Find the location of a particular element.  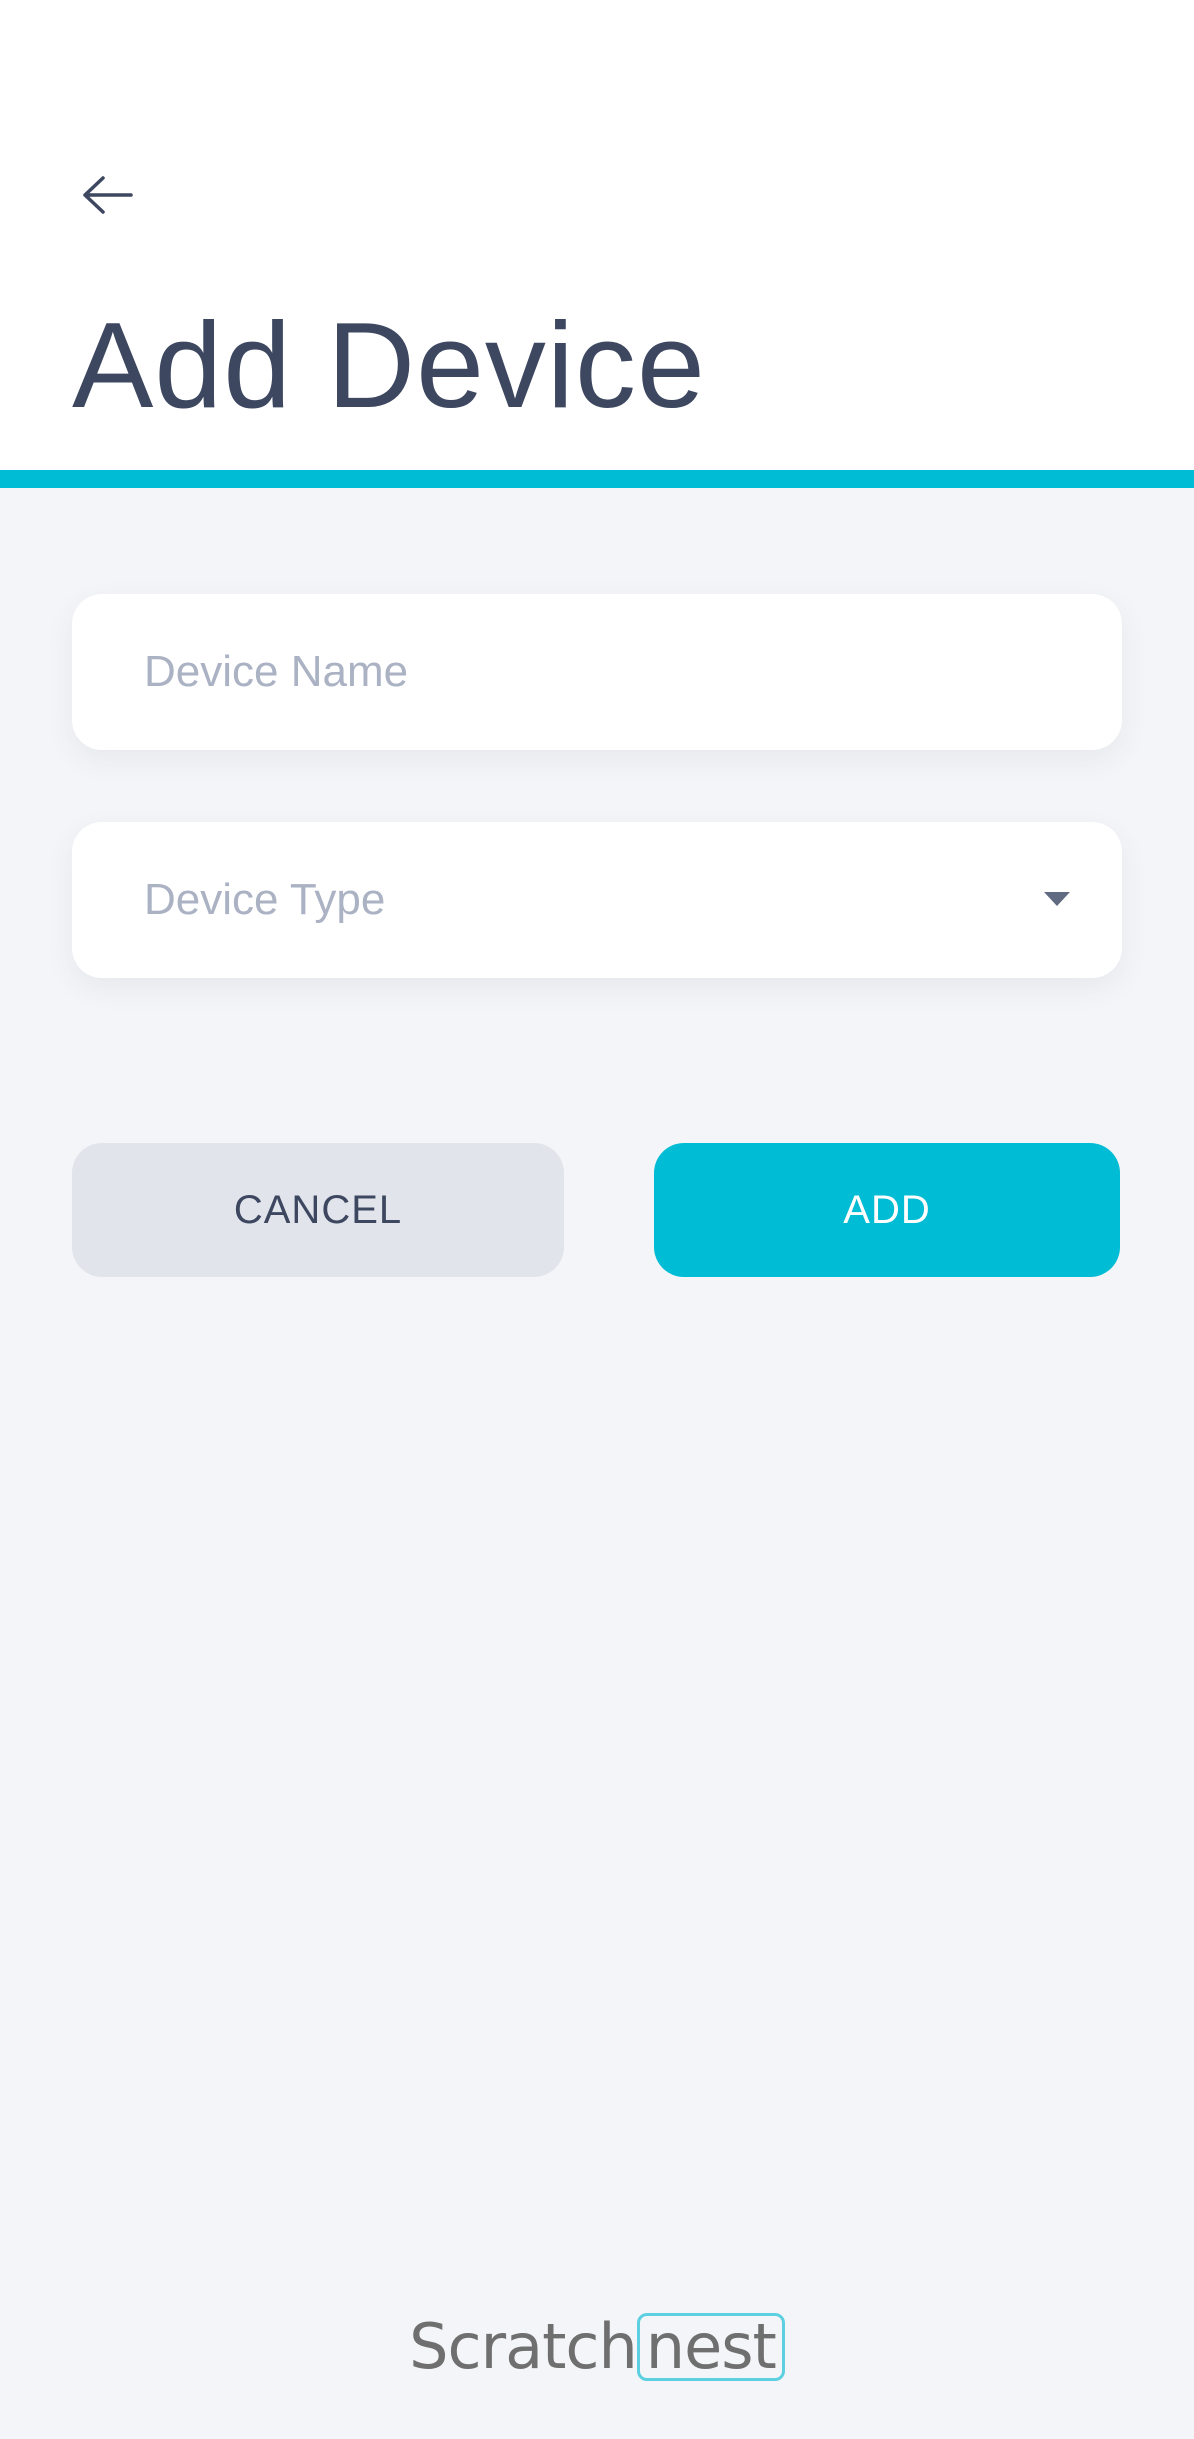

page-title: Add Device is located at coordinates (389, 365).